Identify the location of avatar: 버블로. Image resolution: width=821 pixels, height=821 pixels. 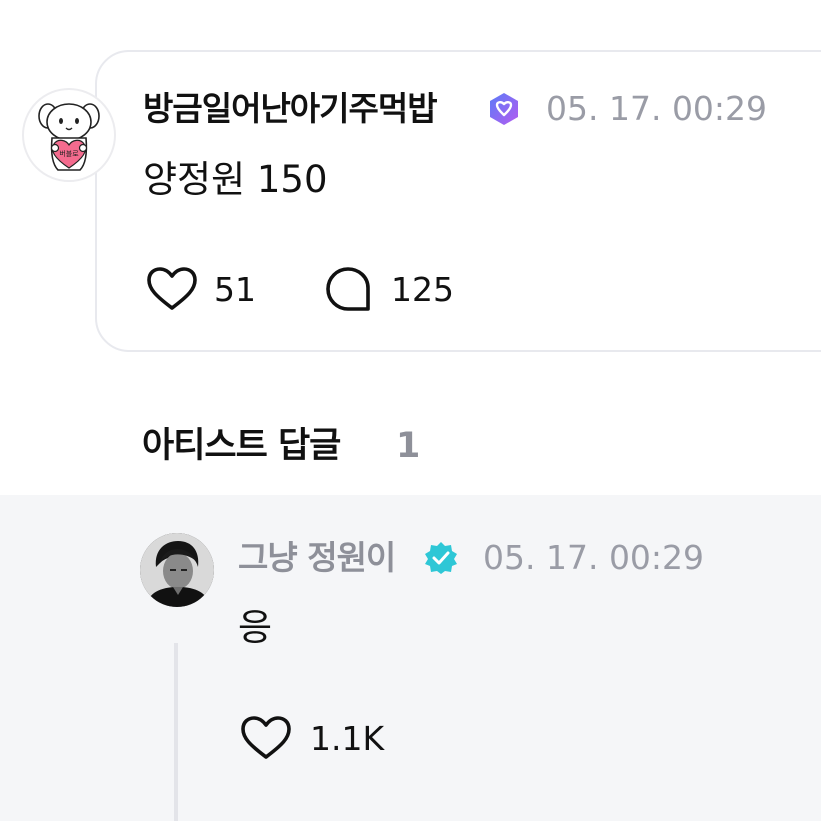
(69, 135).